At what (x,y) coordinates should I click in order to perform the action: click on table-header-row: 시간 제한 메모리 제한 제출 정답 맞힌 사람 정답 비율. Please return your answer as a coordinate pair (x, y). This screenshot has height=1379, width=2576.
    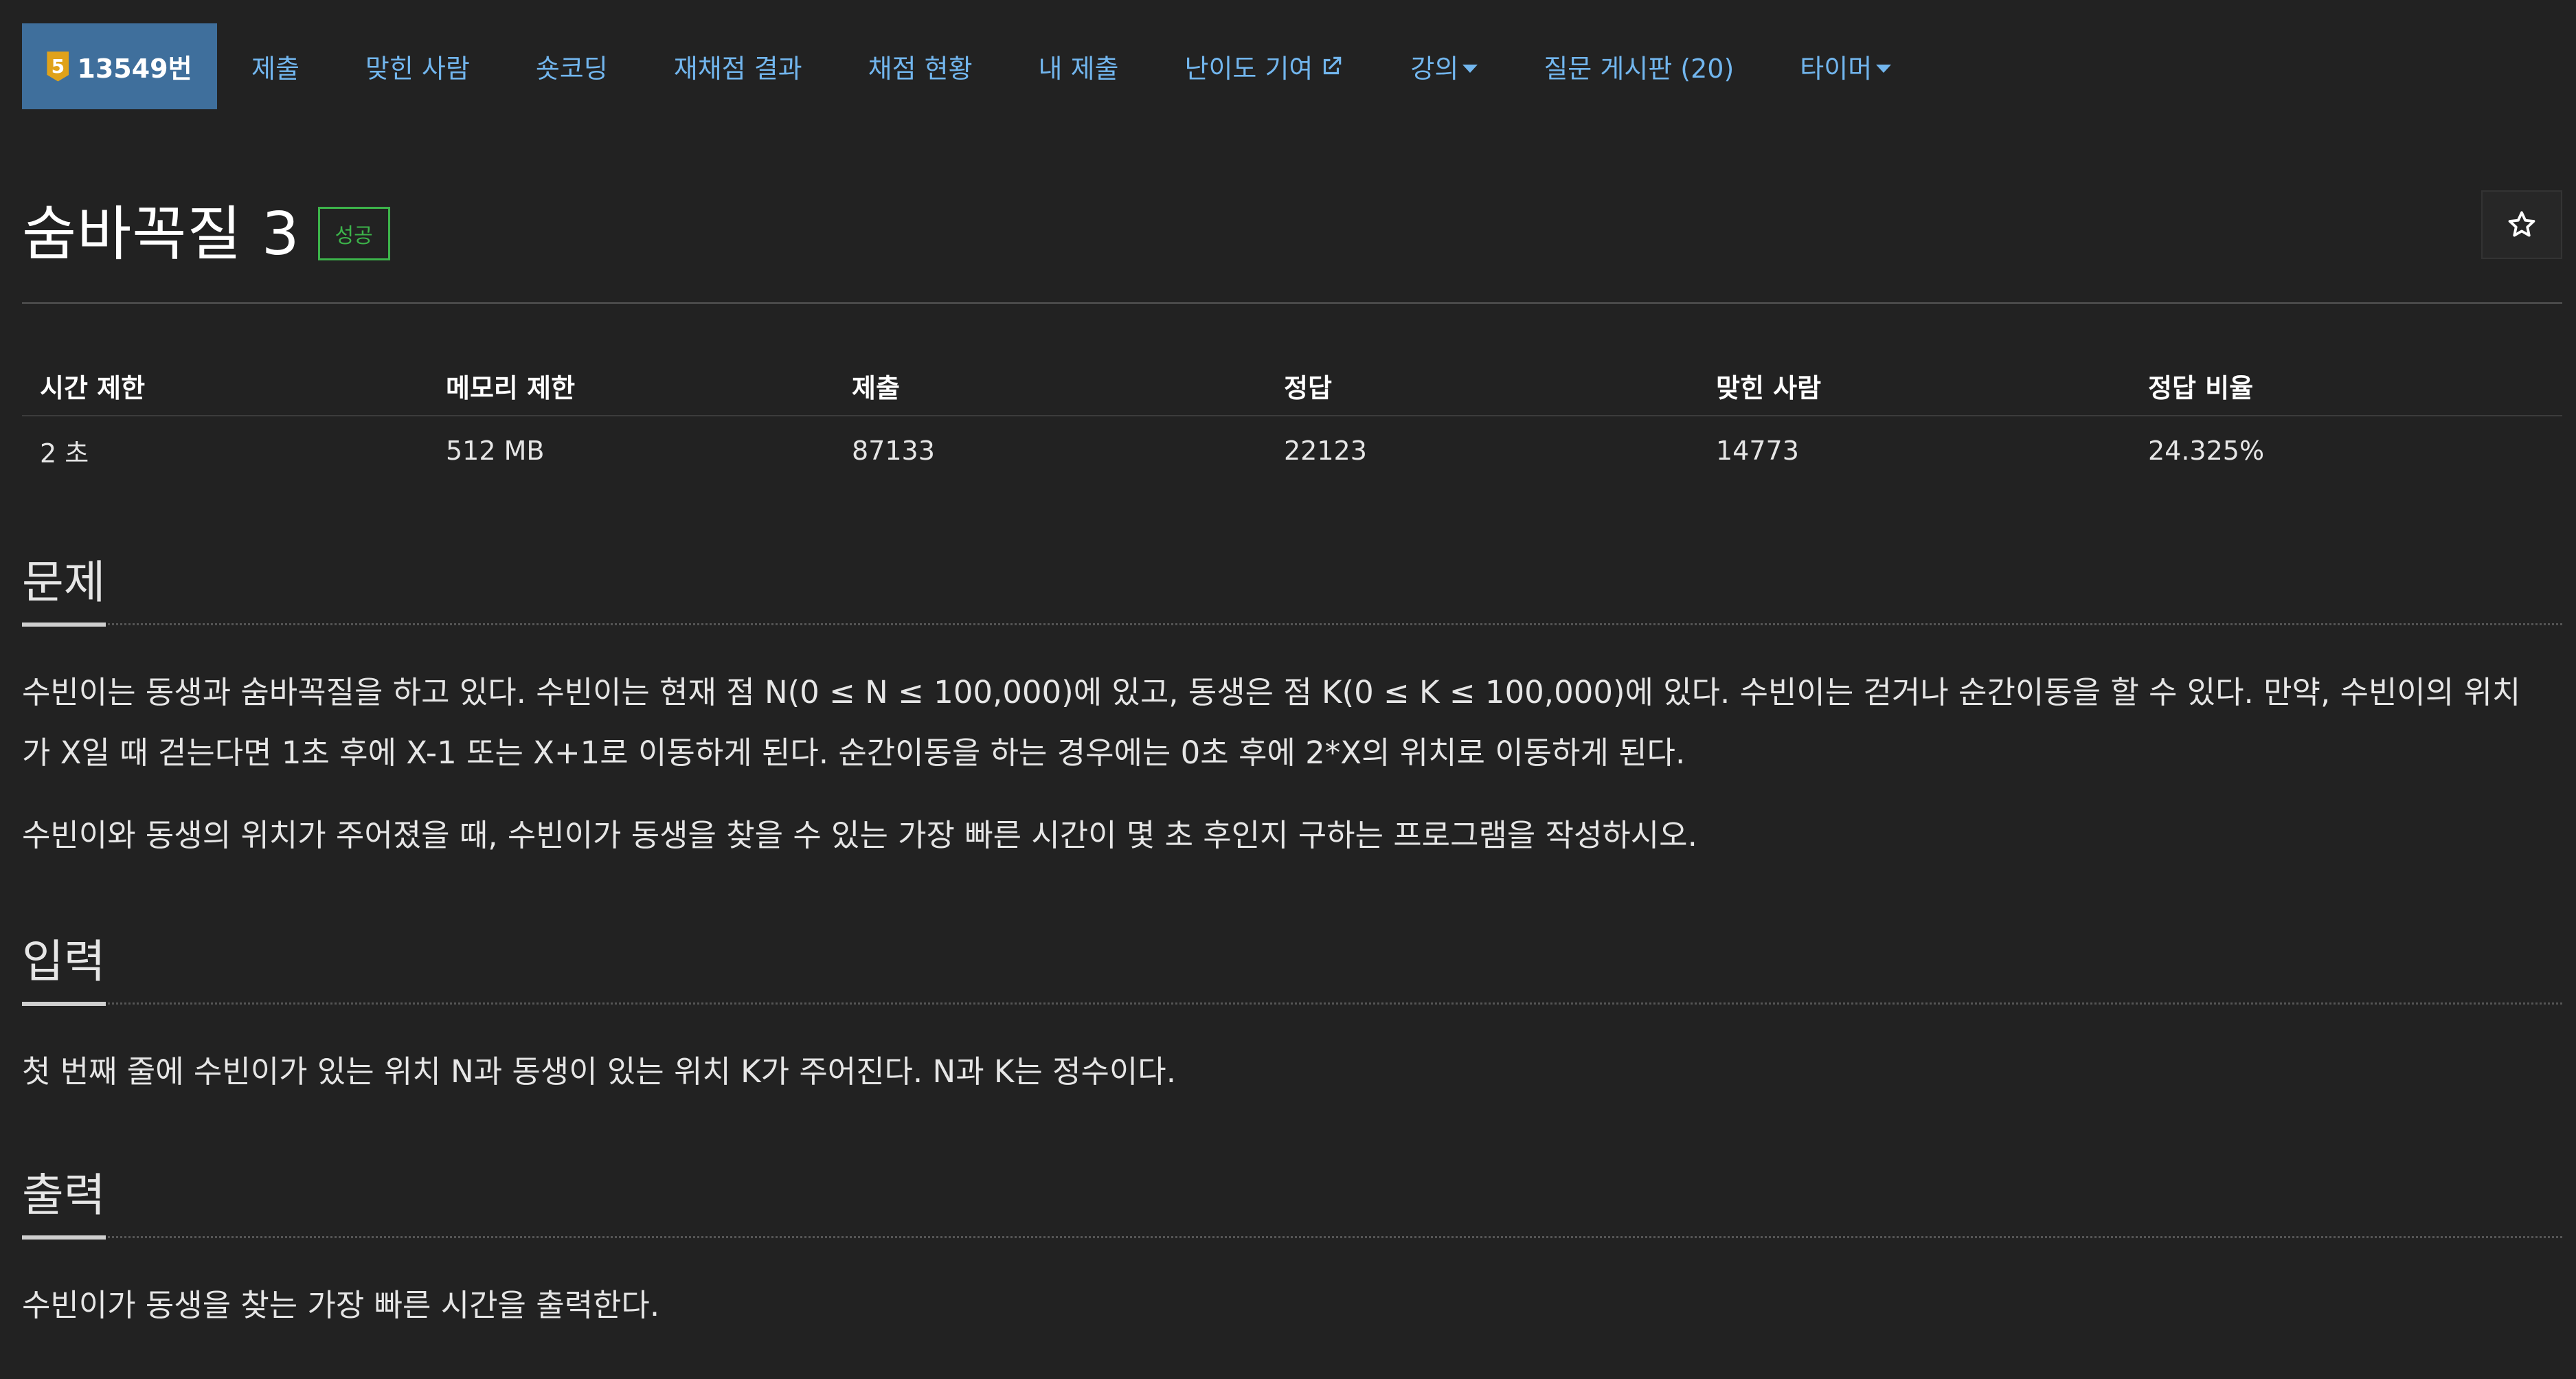
    Looking at the image, I should click on (1292, 386).